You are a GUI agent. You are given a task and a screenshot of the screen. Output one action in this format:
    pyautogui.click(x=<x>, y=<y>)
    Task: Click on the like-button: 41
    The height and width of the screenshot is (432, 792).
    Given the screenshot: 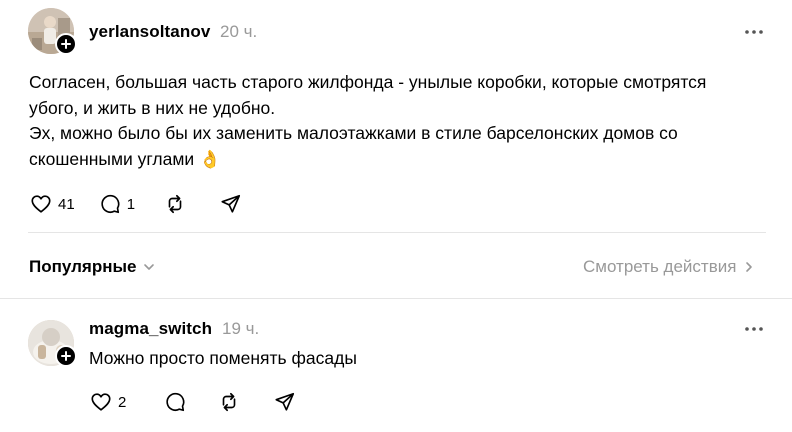 What is the action you would take?
    pyautogui.click(x=52, y=204)
    